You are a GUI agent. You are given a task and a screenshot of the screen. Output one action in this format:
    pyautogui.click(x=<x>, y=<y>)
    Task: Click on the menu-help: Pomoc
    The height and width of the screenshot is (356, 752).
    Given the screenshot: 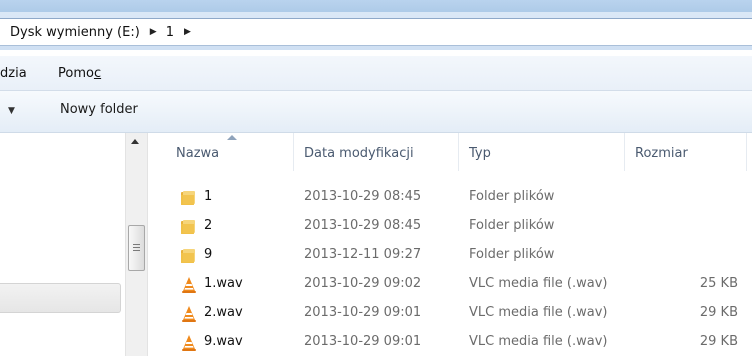 What is the action you would take?
    pyautogui.click(x=79, y=73)
    